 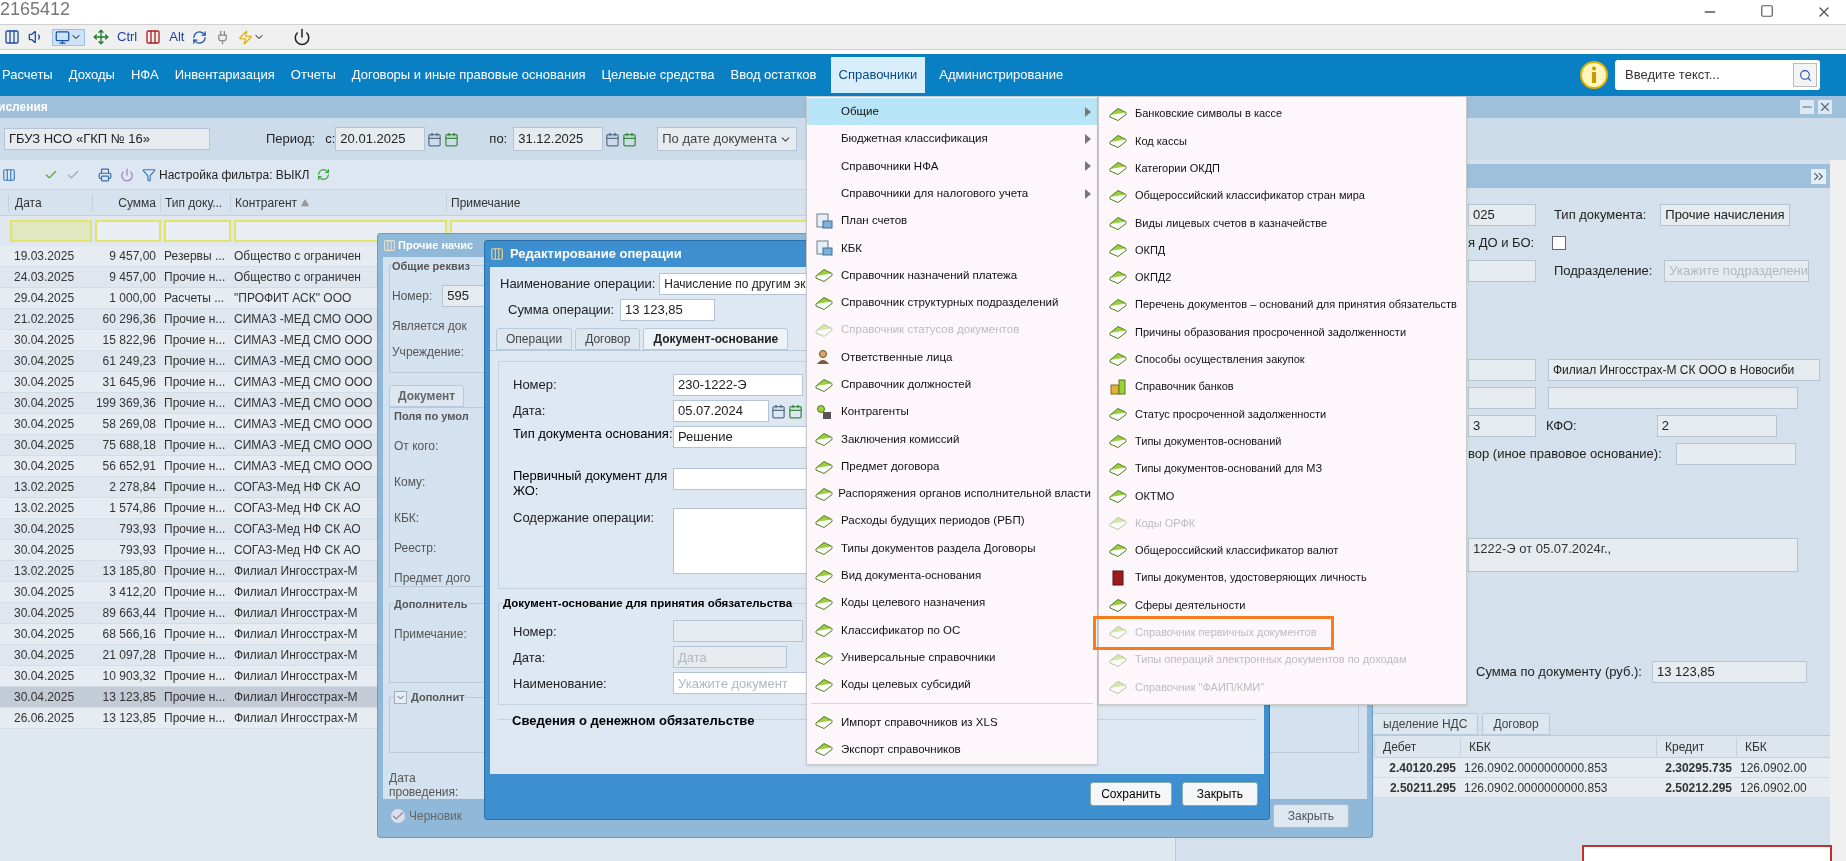 I want to click on field-label: Учреждение:, so click(x=428, y=352).